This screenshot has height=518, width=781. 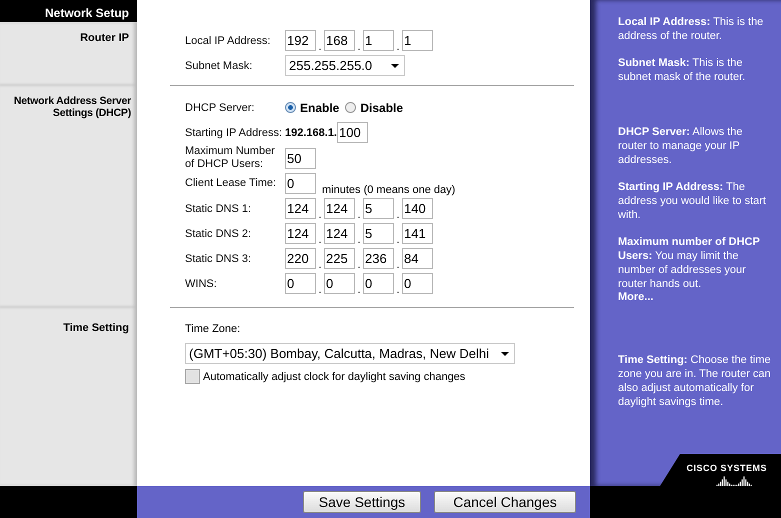 I want to click on field-label: DHCP Server:, so click(x=220, y=108).